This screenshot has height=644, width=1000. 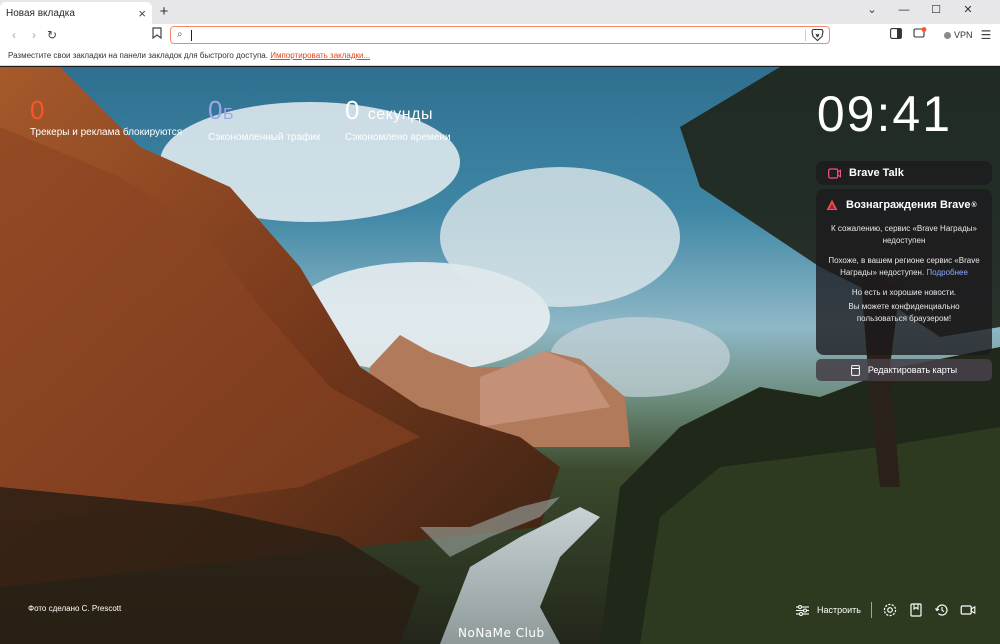 I want to click on rewards-triangle-icon, so click(x=832, y=204).